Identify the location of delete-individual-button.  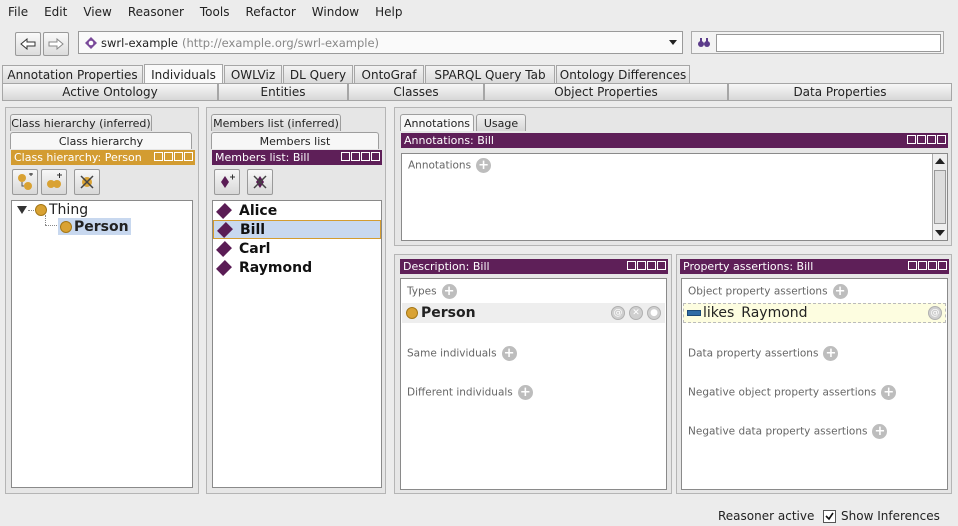
(260, 182).